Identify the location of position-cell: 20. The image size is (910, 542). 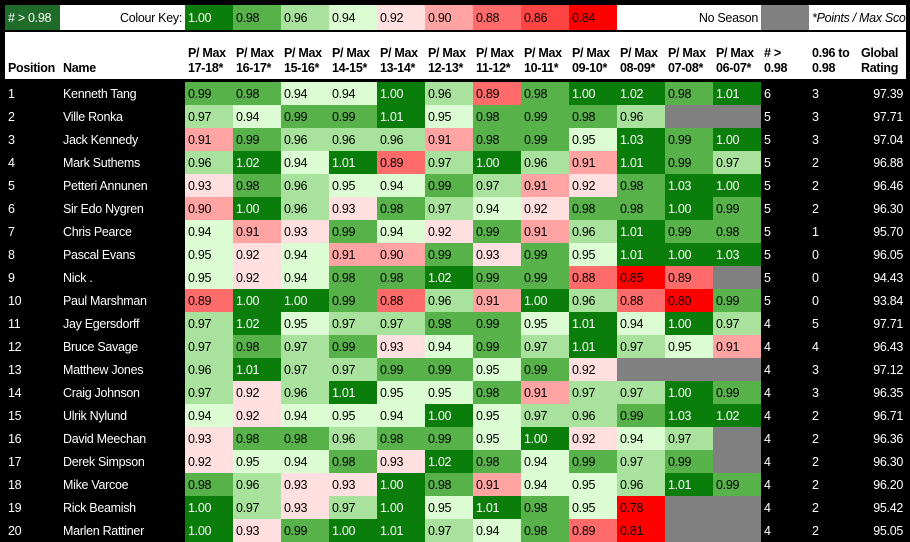
(32, 530).